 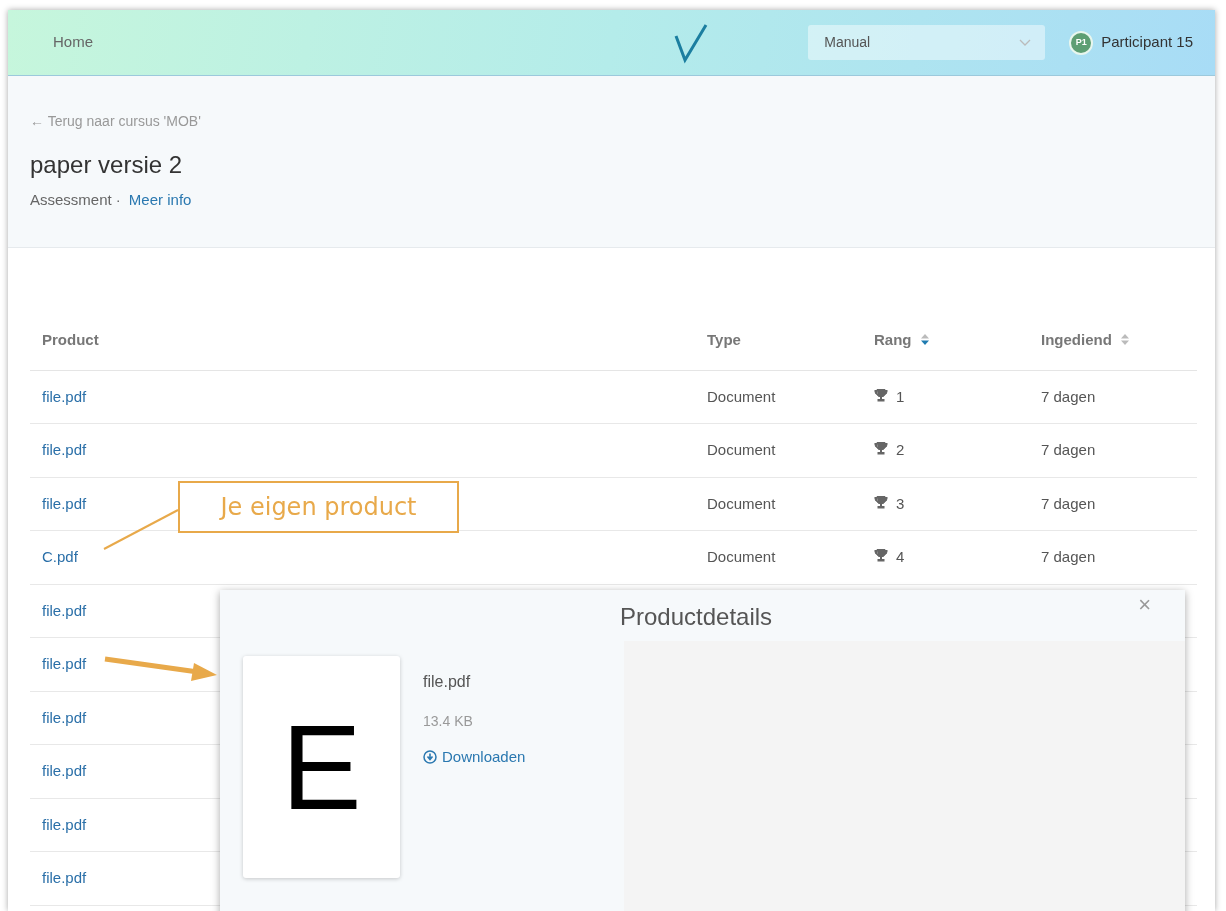 What do you see at coordinates (696, 617) in the screenshot?
I see `modal-title: Productdetails` at bounding box center [696, 617].